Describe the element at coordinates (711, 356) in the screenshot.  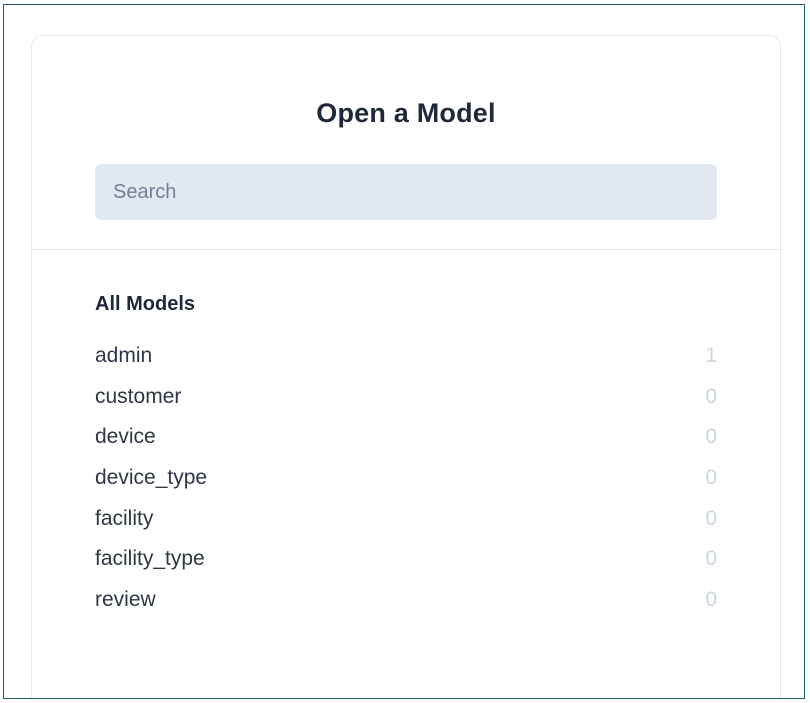
I see `model-count: 1` at that location.